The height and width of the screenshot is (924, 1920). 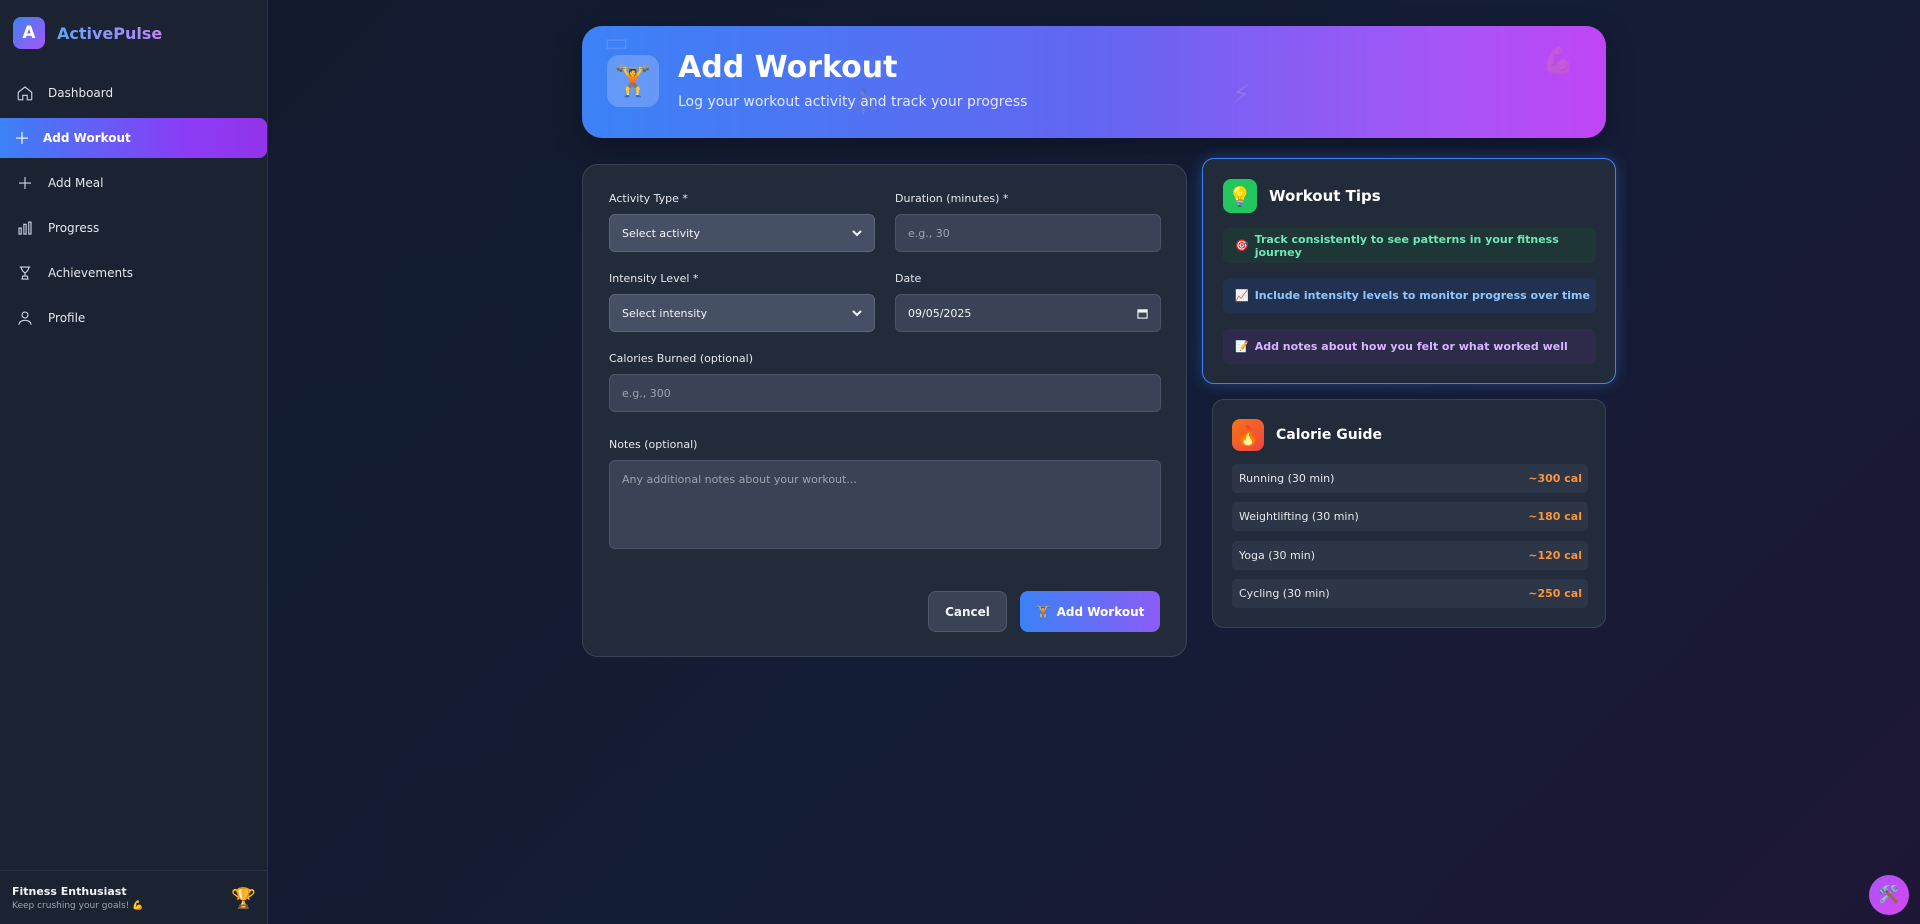 I want to click on calorie-activity: Yoga (30 min), so click(x=1277, y=555).